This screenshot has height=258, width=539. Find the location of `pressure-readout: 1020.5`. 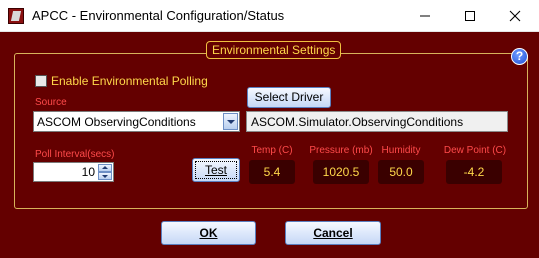

pressure-readout: 1020.5 is located at coordinates (341, 172).